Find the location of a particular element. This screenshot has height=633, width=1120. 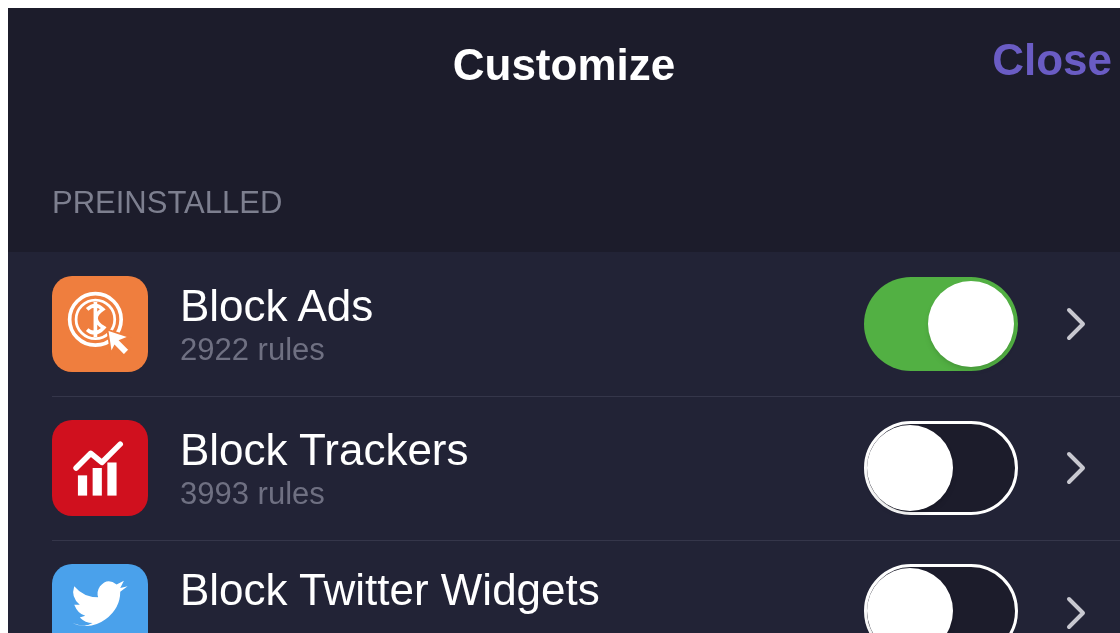

section-header: PREINSTALLED is located at coordinates (167, 202).